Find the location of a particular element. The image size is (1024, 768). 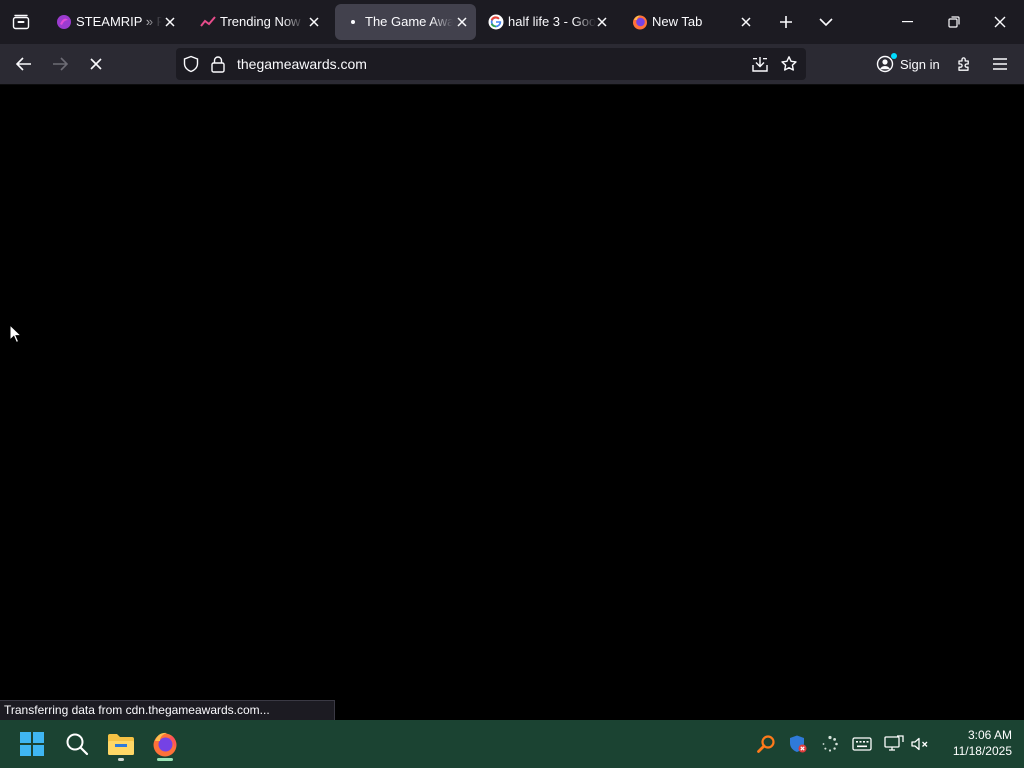

google-icon is located at coordinates (496, 22).